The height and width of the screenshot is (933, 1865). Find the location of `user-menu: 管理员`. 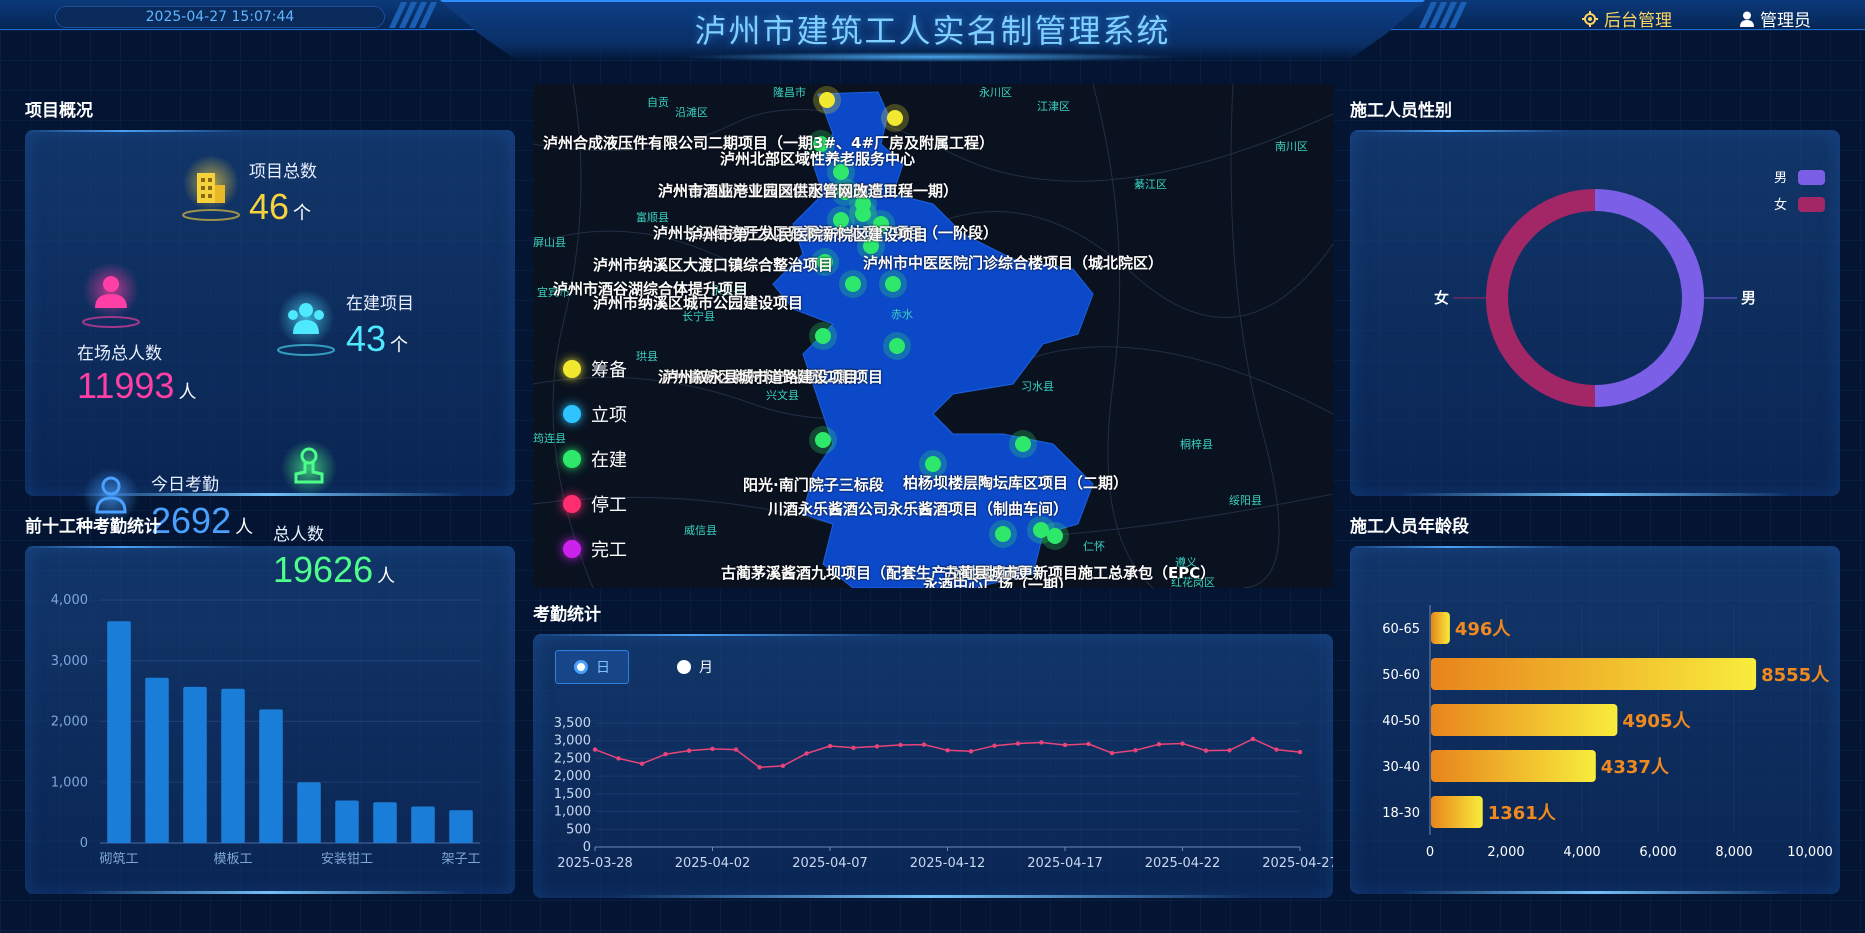

user-menu: 管理员 is located at coordinates (1775, 18).